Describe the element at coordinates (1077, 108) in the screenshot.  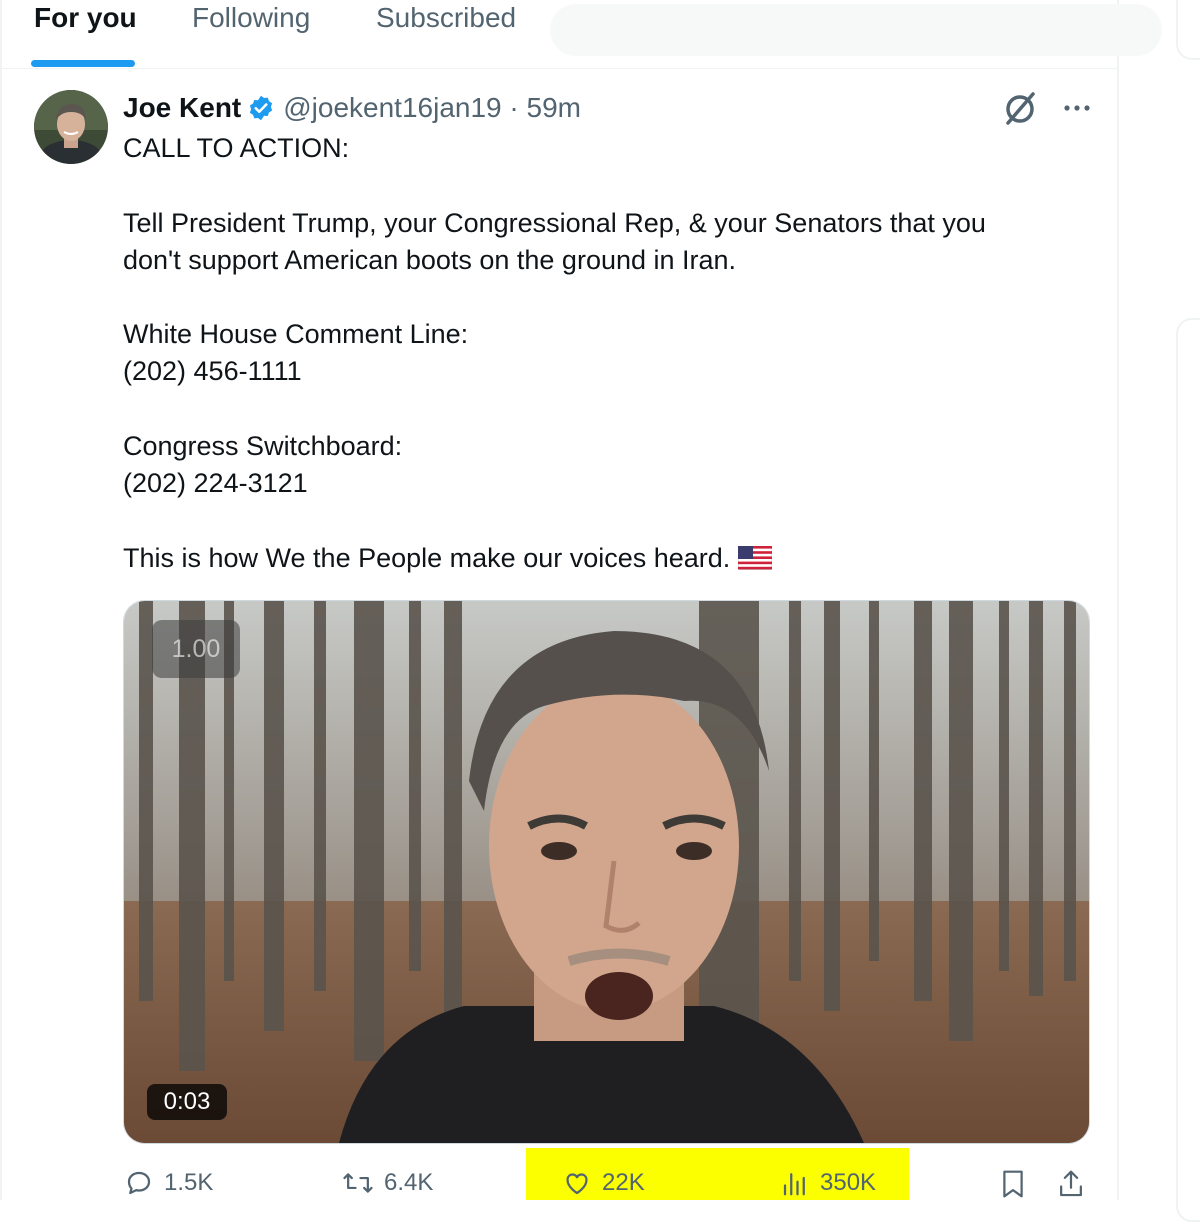
I see `more-icon` at that location.